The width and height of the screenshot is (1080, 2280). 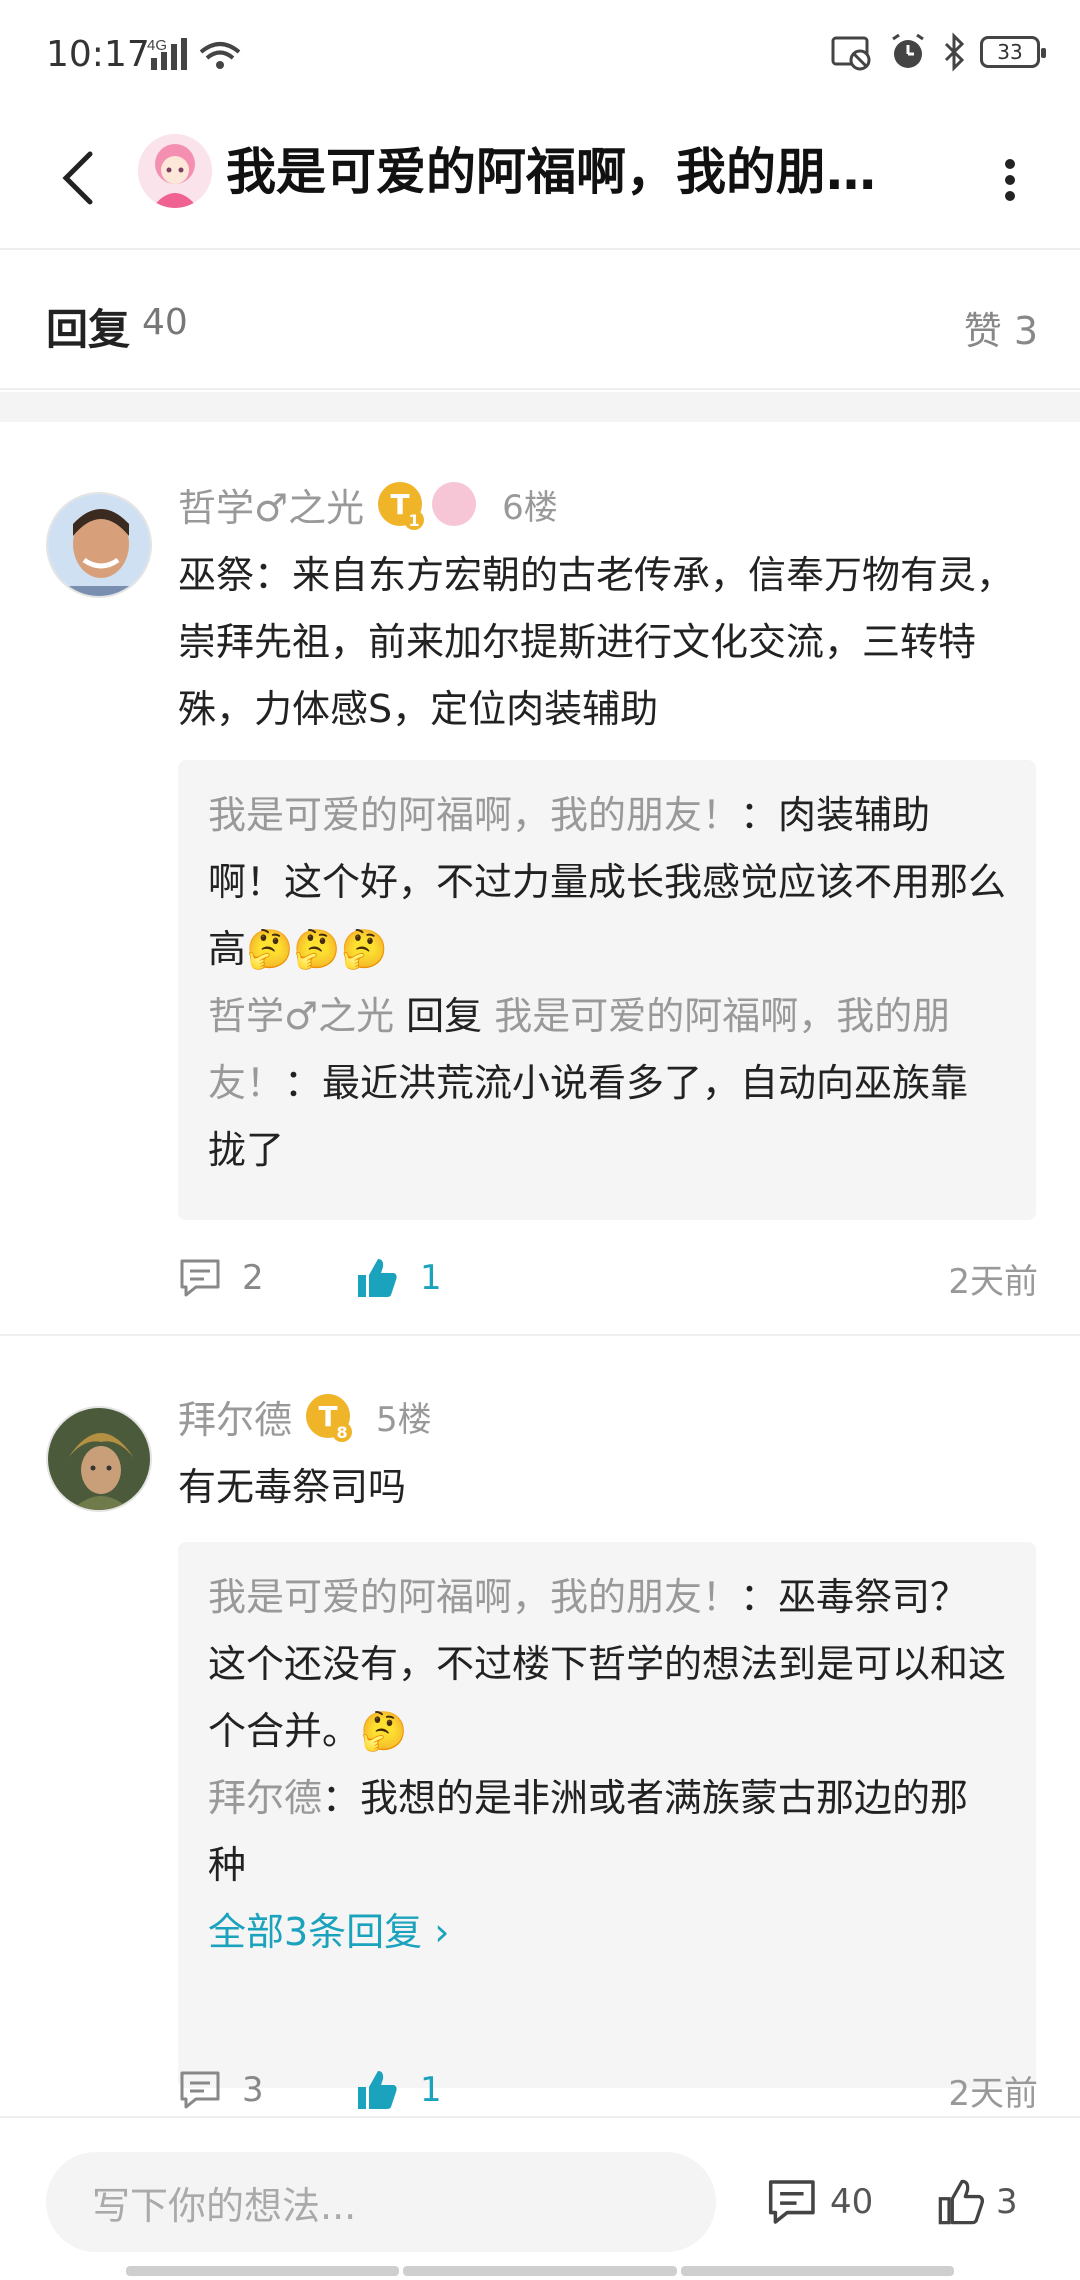 I want to click on comment-author: 哲学♂之光, so click(x=271, y=504).